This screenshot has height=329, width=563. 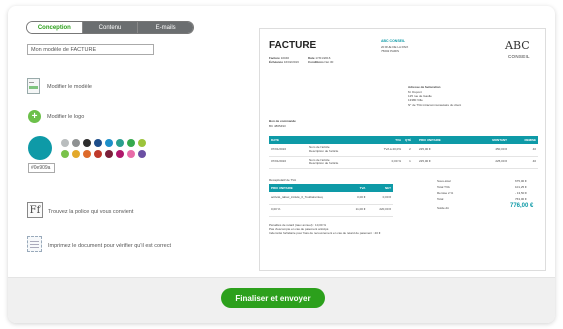 What do you see at coordinates (393, 41) in the screenshot?
I see `company-name: ABC CONSEIL` at bounding box center [393, 41].